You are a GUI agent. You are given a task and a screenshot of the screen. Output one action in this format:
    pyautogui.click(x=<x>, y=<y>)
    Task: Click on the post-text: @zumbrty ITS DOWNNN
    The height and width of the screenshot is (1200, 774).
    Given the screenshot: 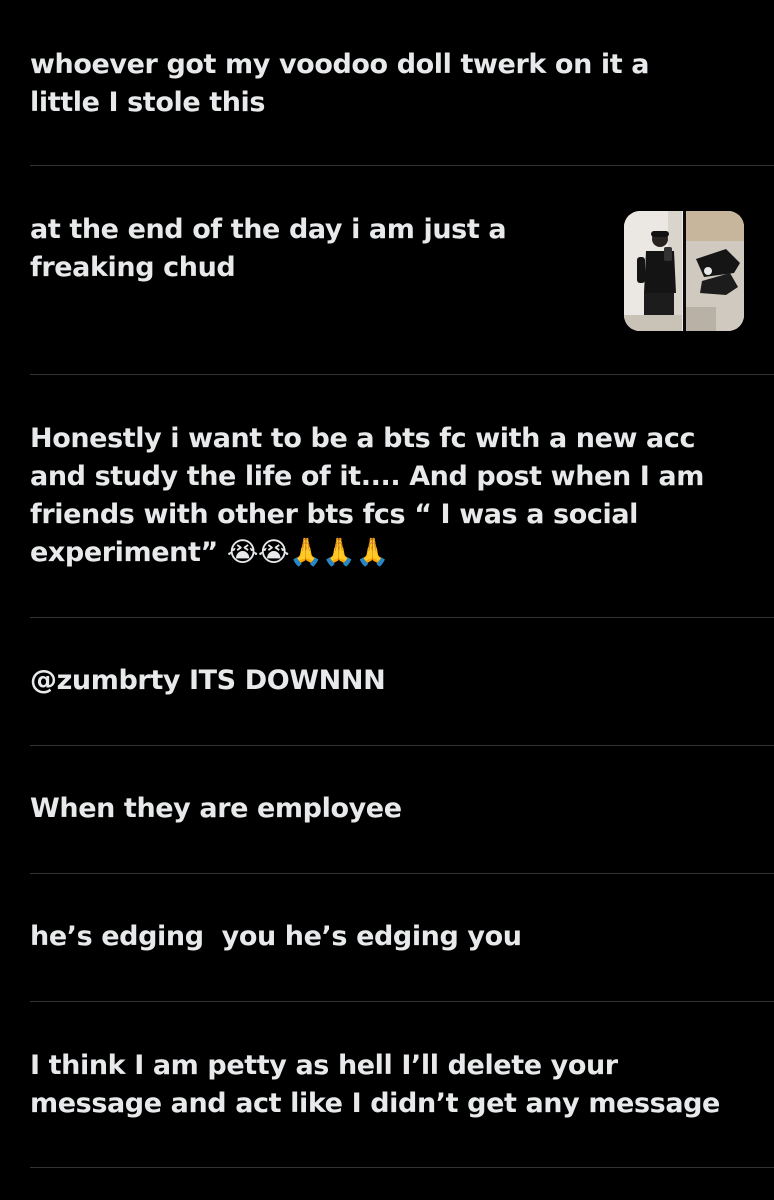 What is the action you would take?
    pyautogui.click(x=208, y=680)
    